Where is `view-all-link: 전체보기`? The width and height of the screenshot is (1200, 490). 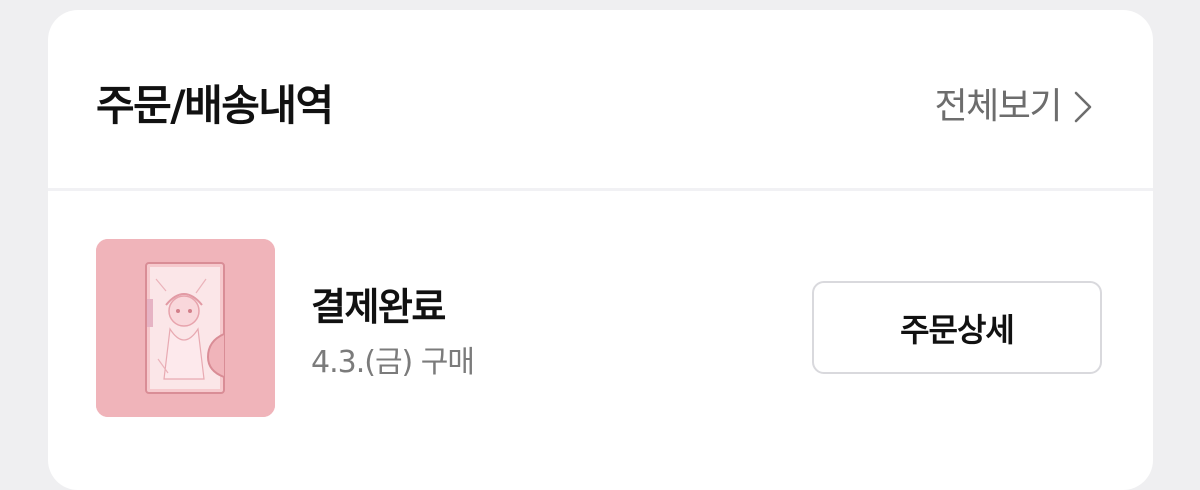
view-all-link: 전체보기 is located at coordinates (1014, 107).